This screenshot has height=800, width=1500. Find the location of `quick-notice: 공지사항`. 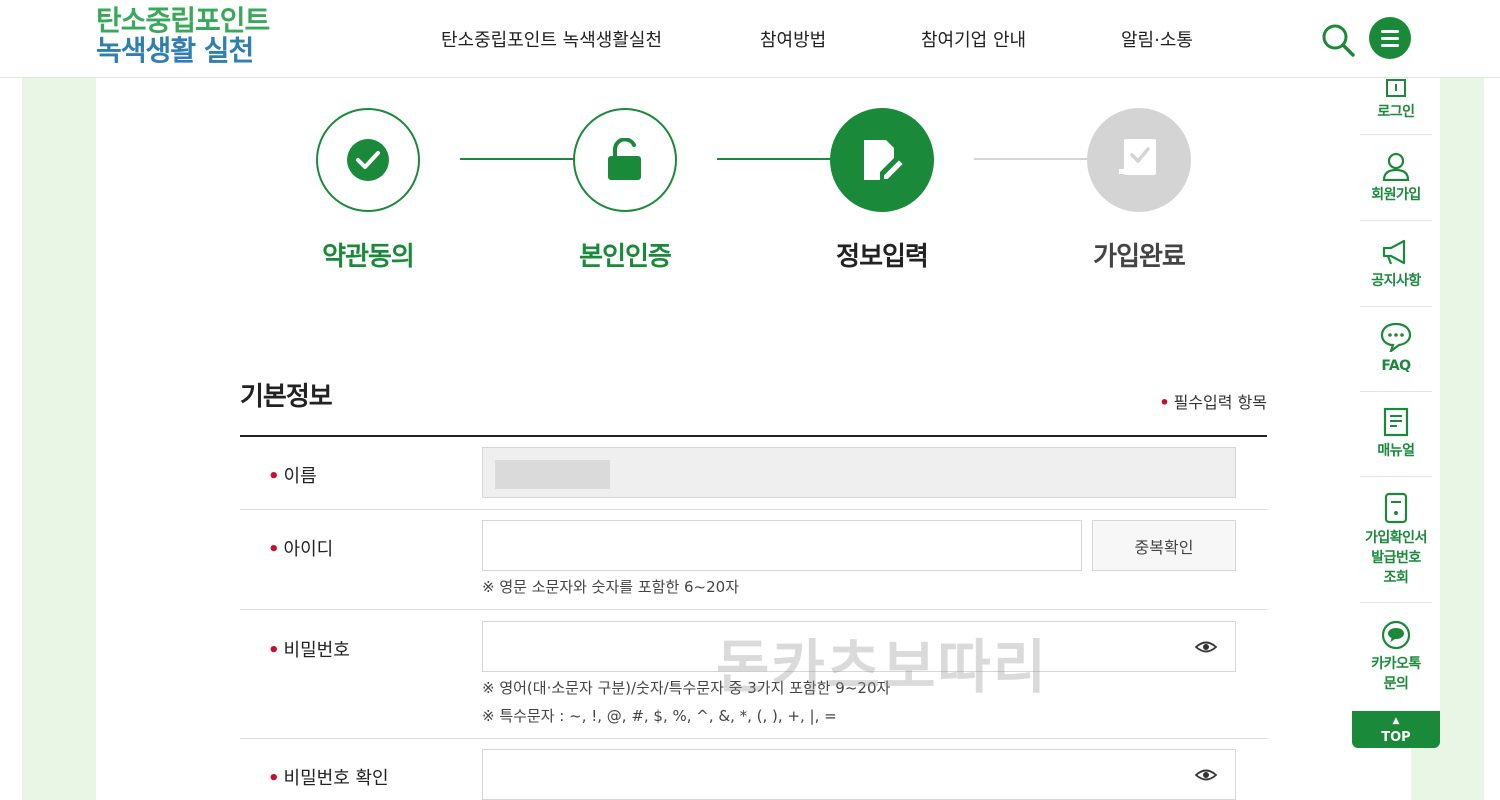

quick-notice: 공지사항 is located at coordinates (1396, 272).